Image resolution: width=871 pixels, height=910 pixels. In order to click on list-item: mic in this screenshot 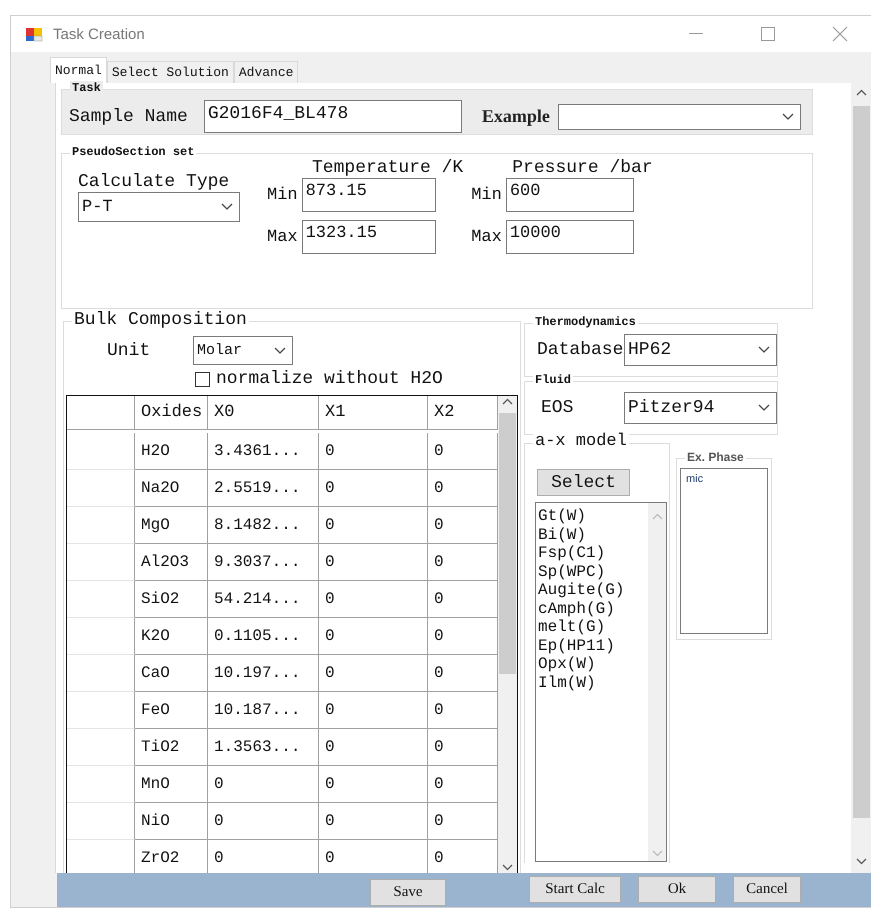, I will do `click(724, 479)`.